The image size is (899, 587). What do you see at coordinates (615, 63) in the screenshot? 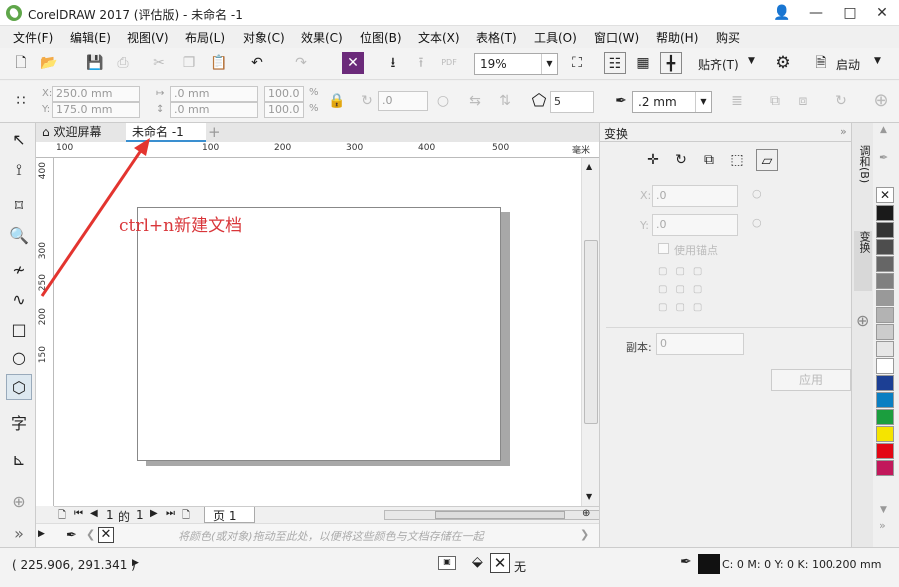
I see `rulers-icon: ☷` at bounding box center [615, 63].